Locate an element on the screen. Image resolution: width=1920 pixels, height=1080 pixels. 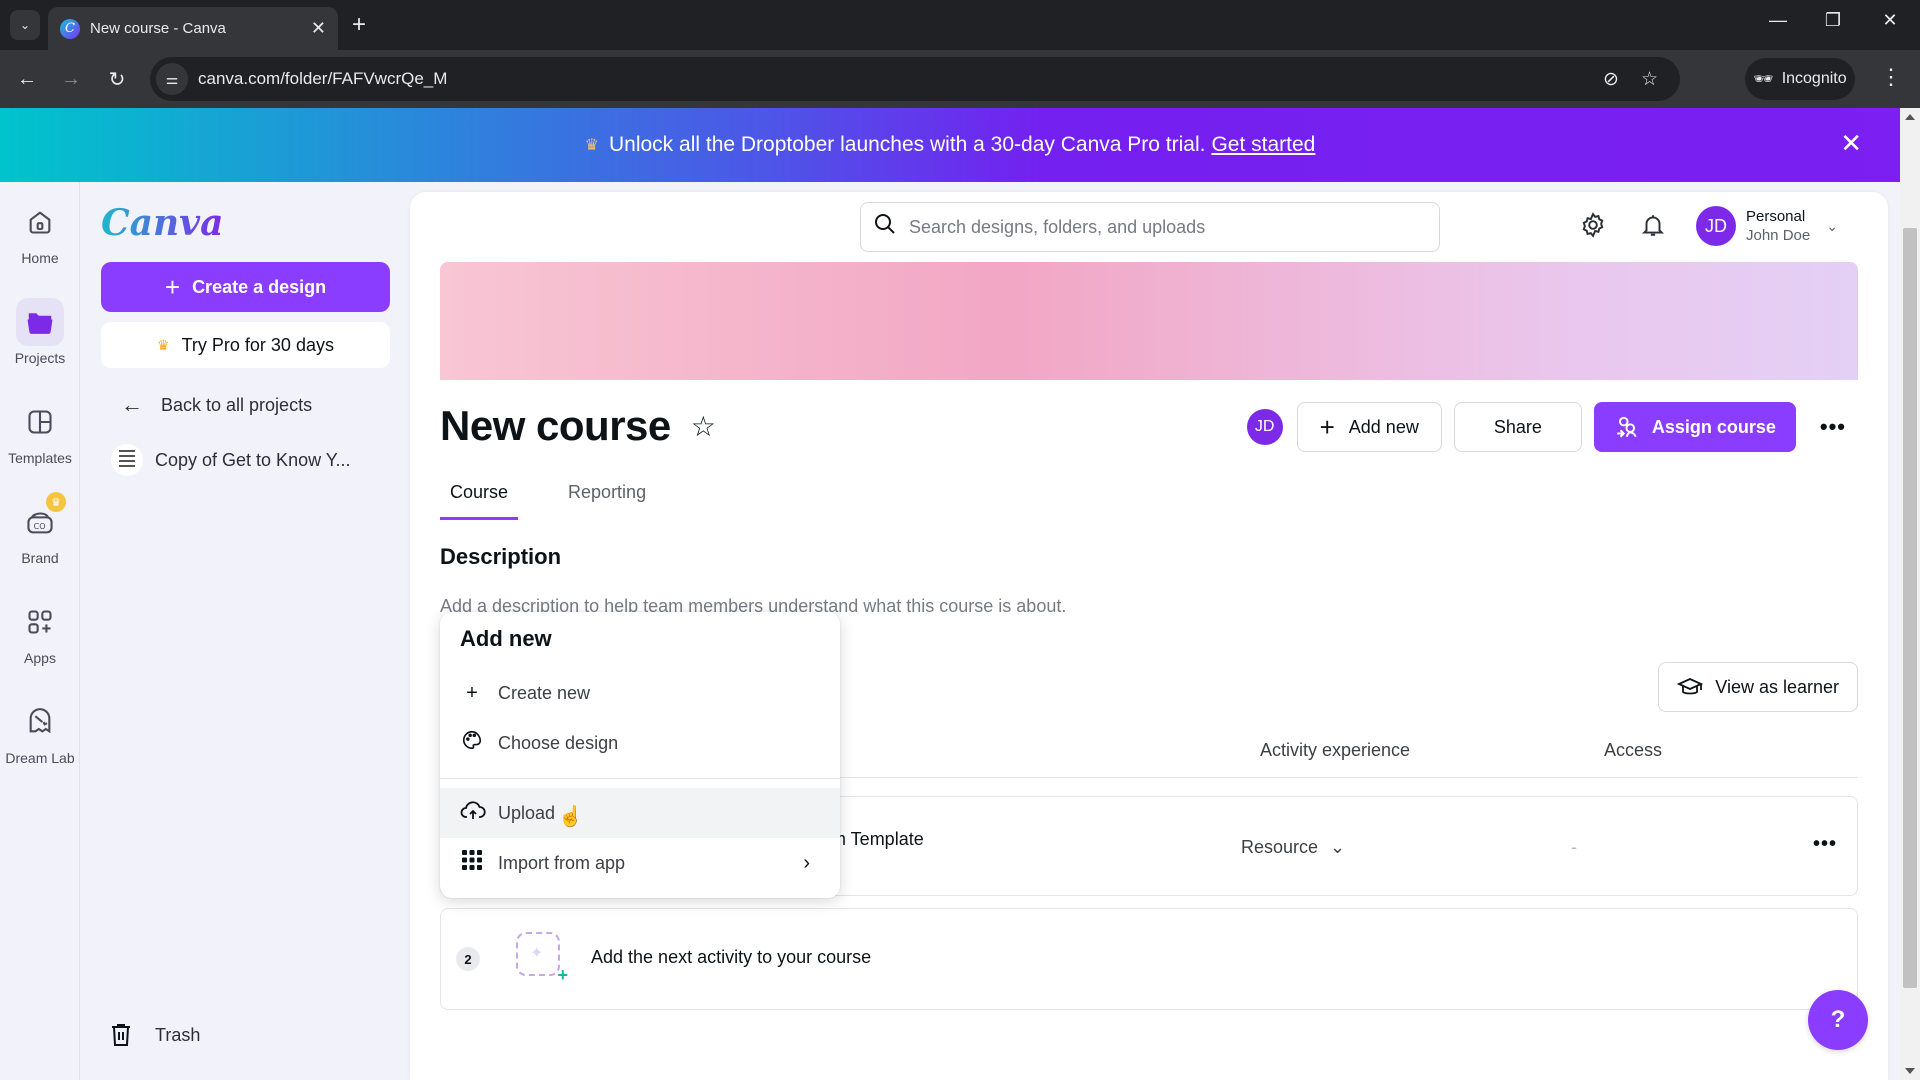
activity-experience-select: Resource ⌄ is located at coordinates (1293, 847).